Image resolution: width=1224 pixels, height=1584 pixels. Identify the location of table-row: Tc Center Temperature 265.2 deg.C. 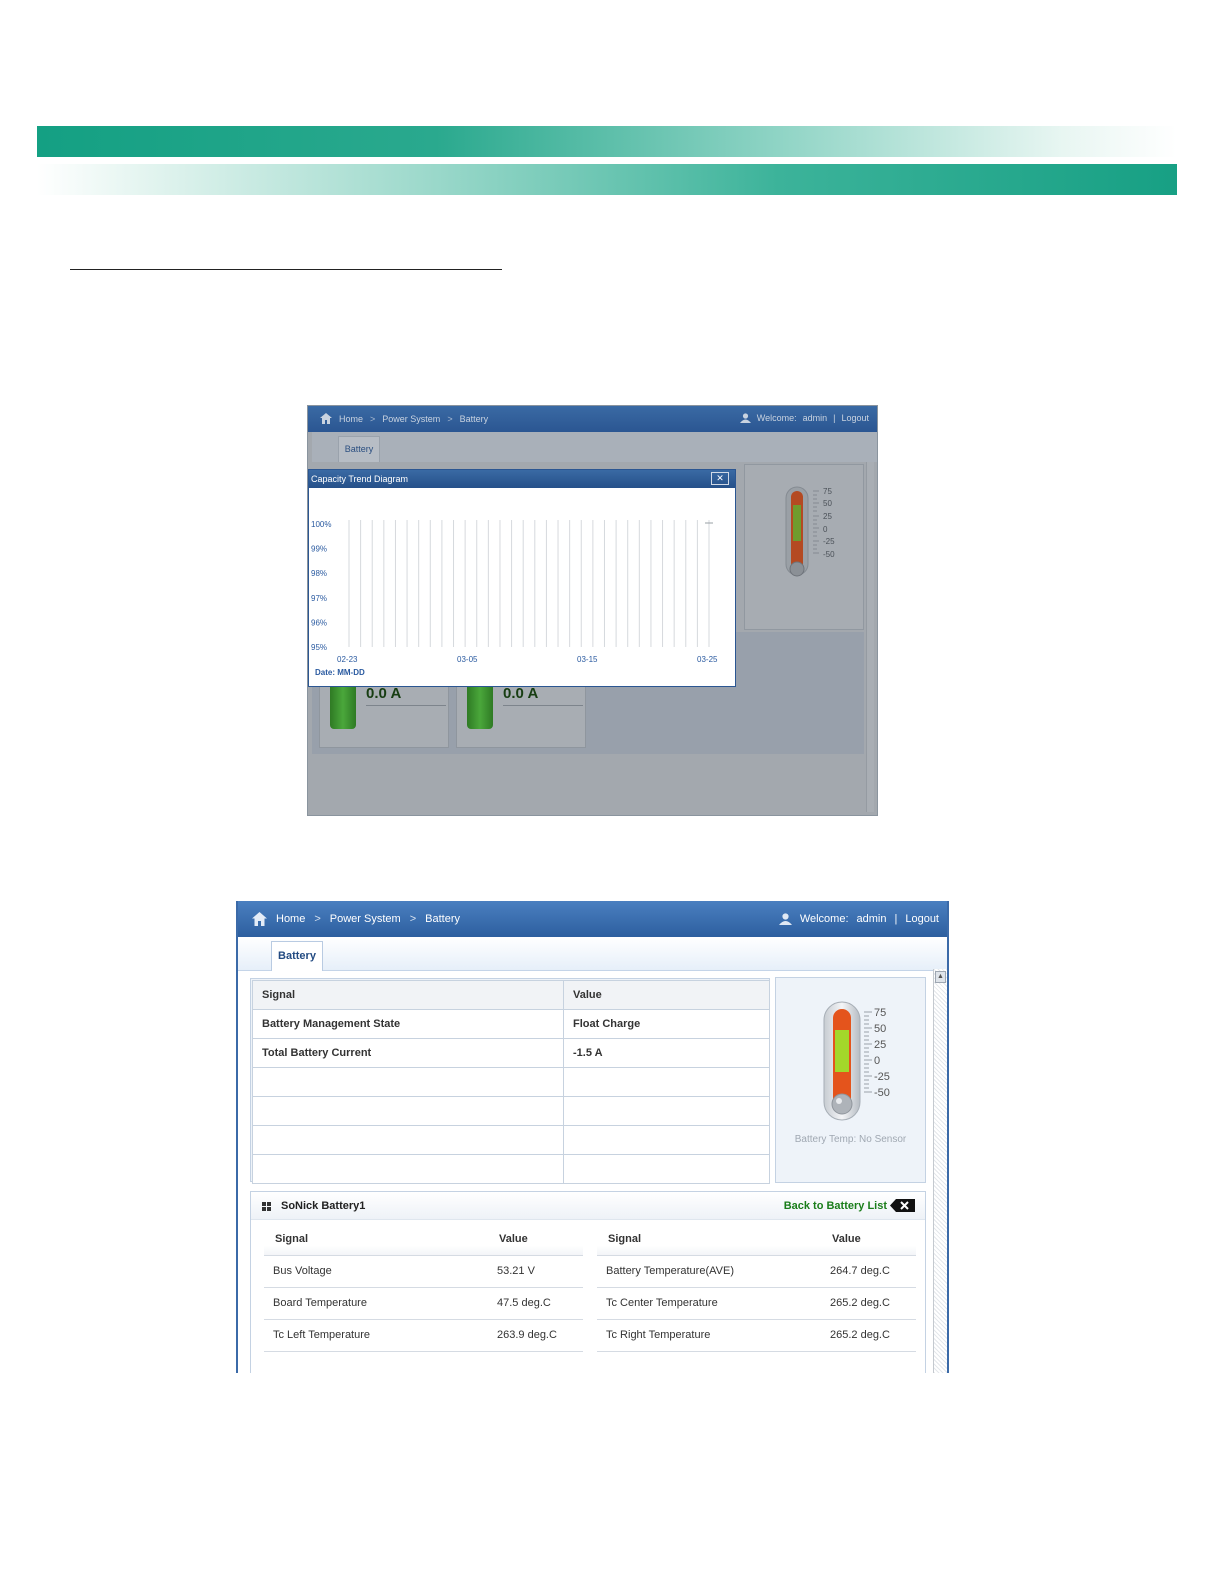
(756, 1303).